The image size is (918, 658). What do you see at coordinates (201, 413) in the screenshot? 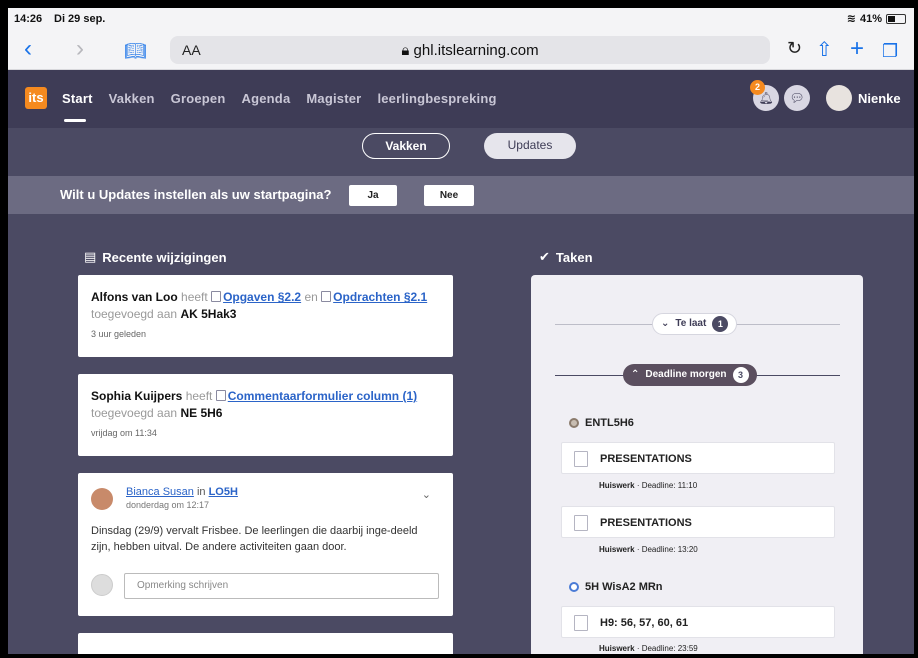
I see `course-name: NE 5H6` at bounding box center [201, 413].